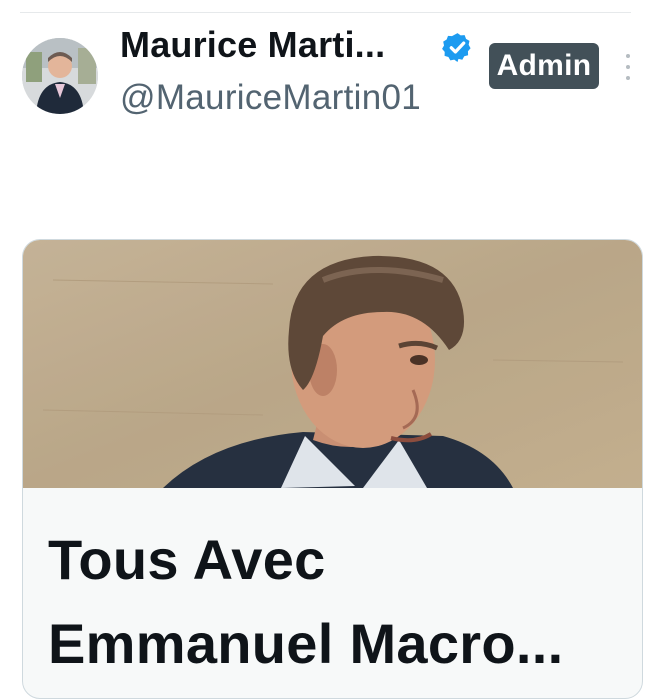 The height and width of the screenshot is (699, 649). I want to click on author-handle: @MauriceMartin01, so click(270, 98).